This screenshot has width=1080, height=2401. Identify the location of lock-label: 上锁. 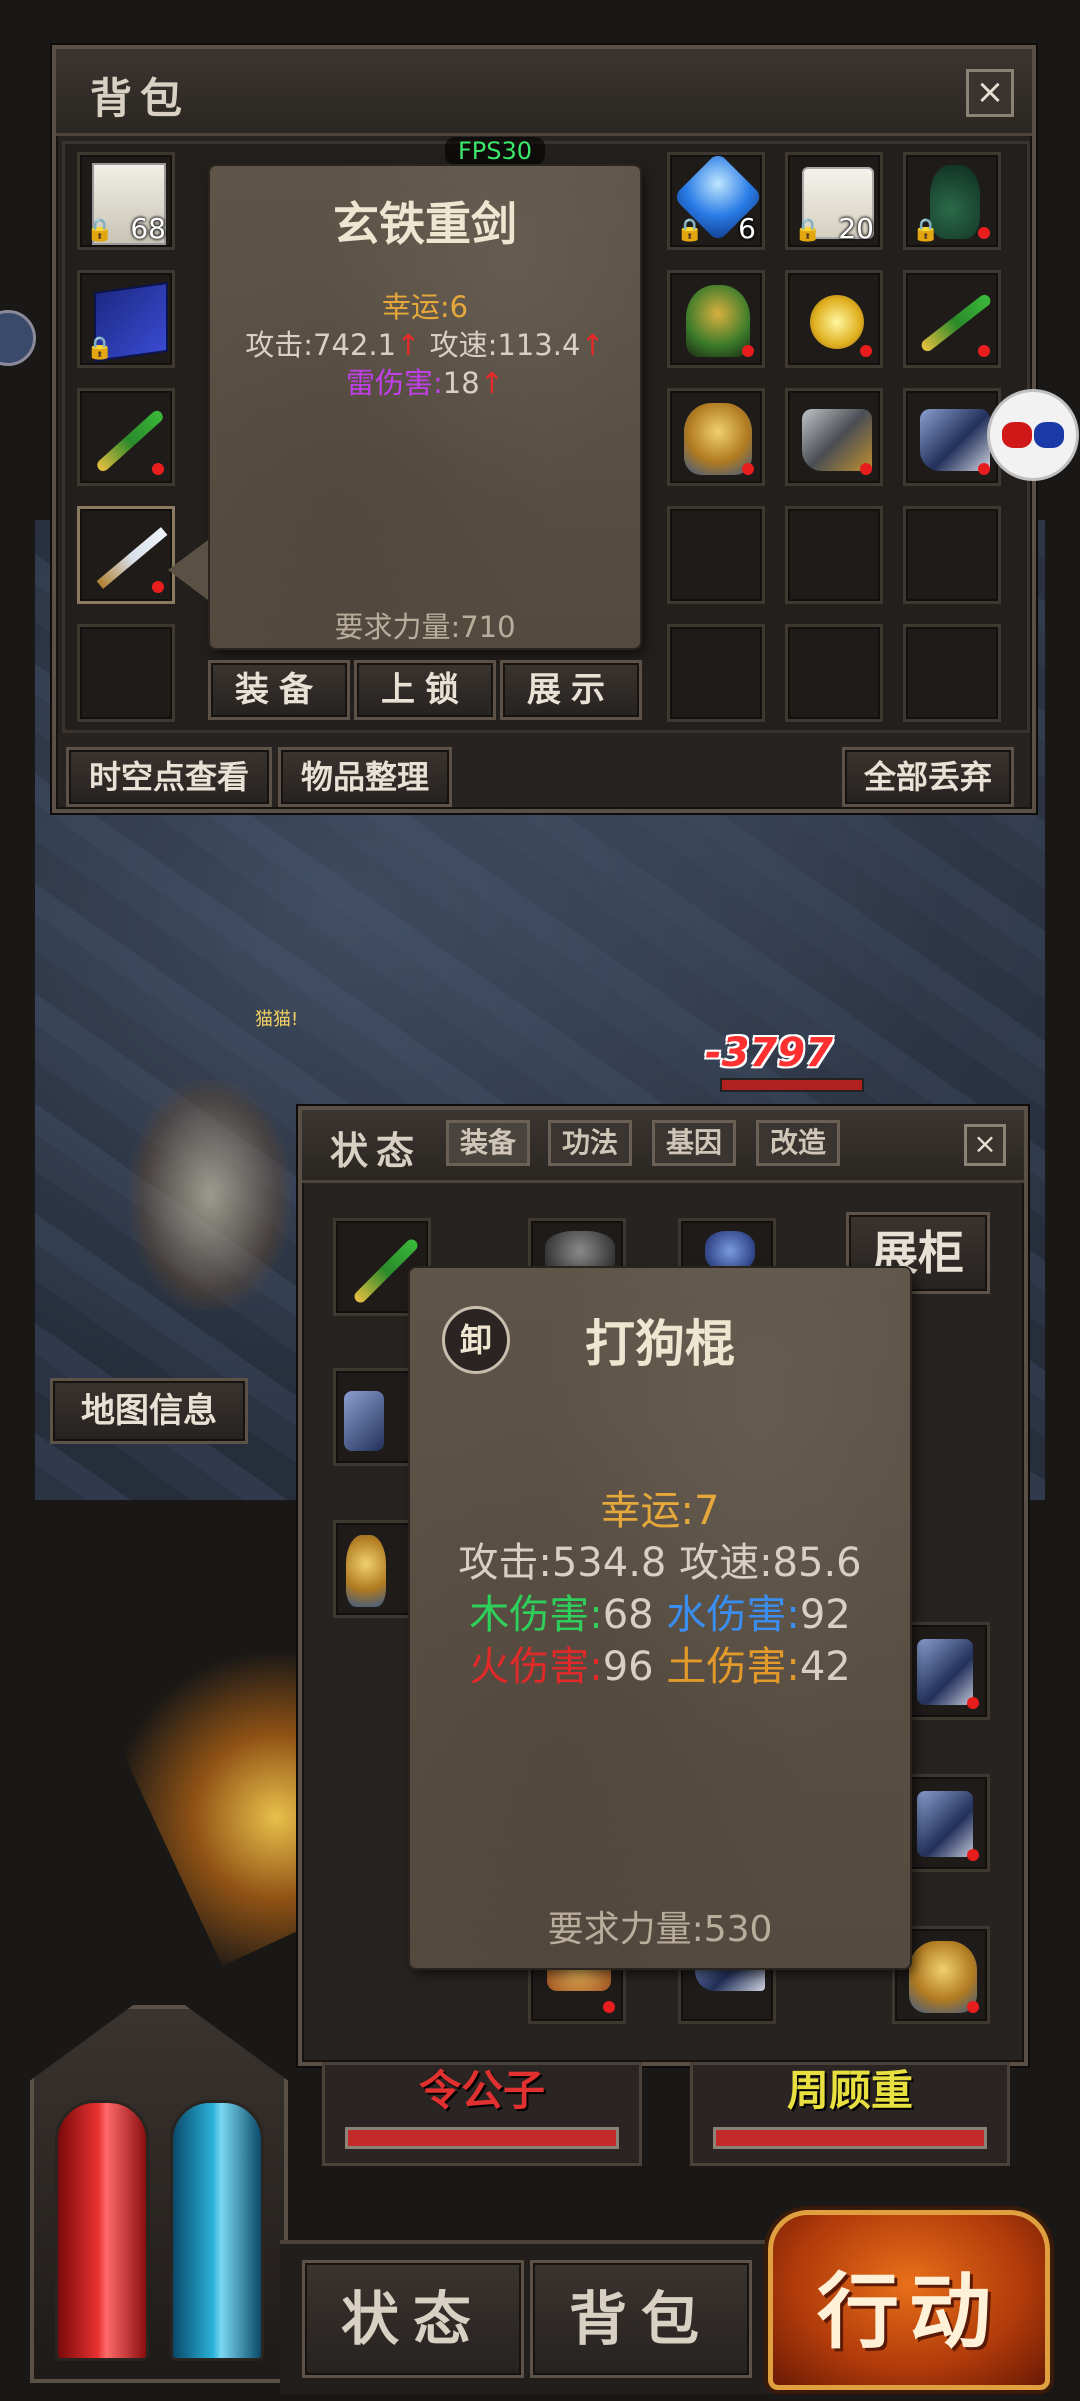
(425, 690).